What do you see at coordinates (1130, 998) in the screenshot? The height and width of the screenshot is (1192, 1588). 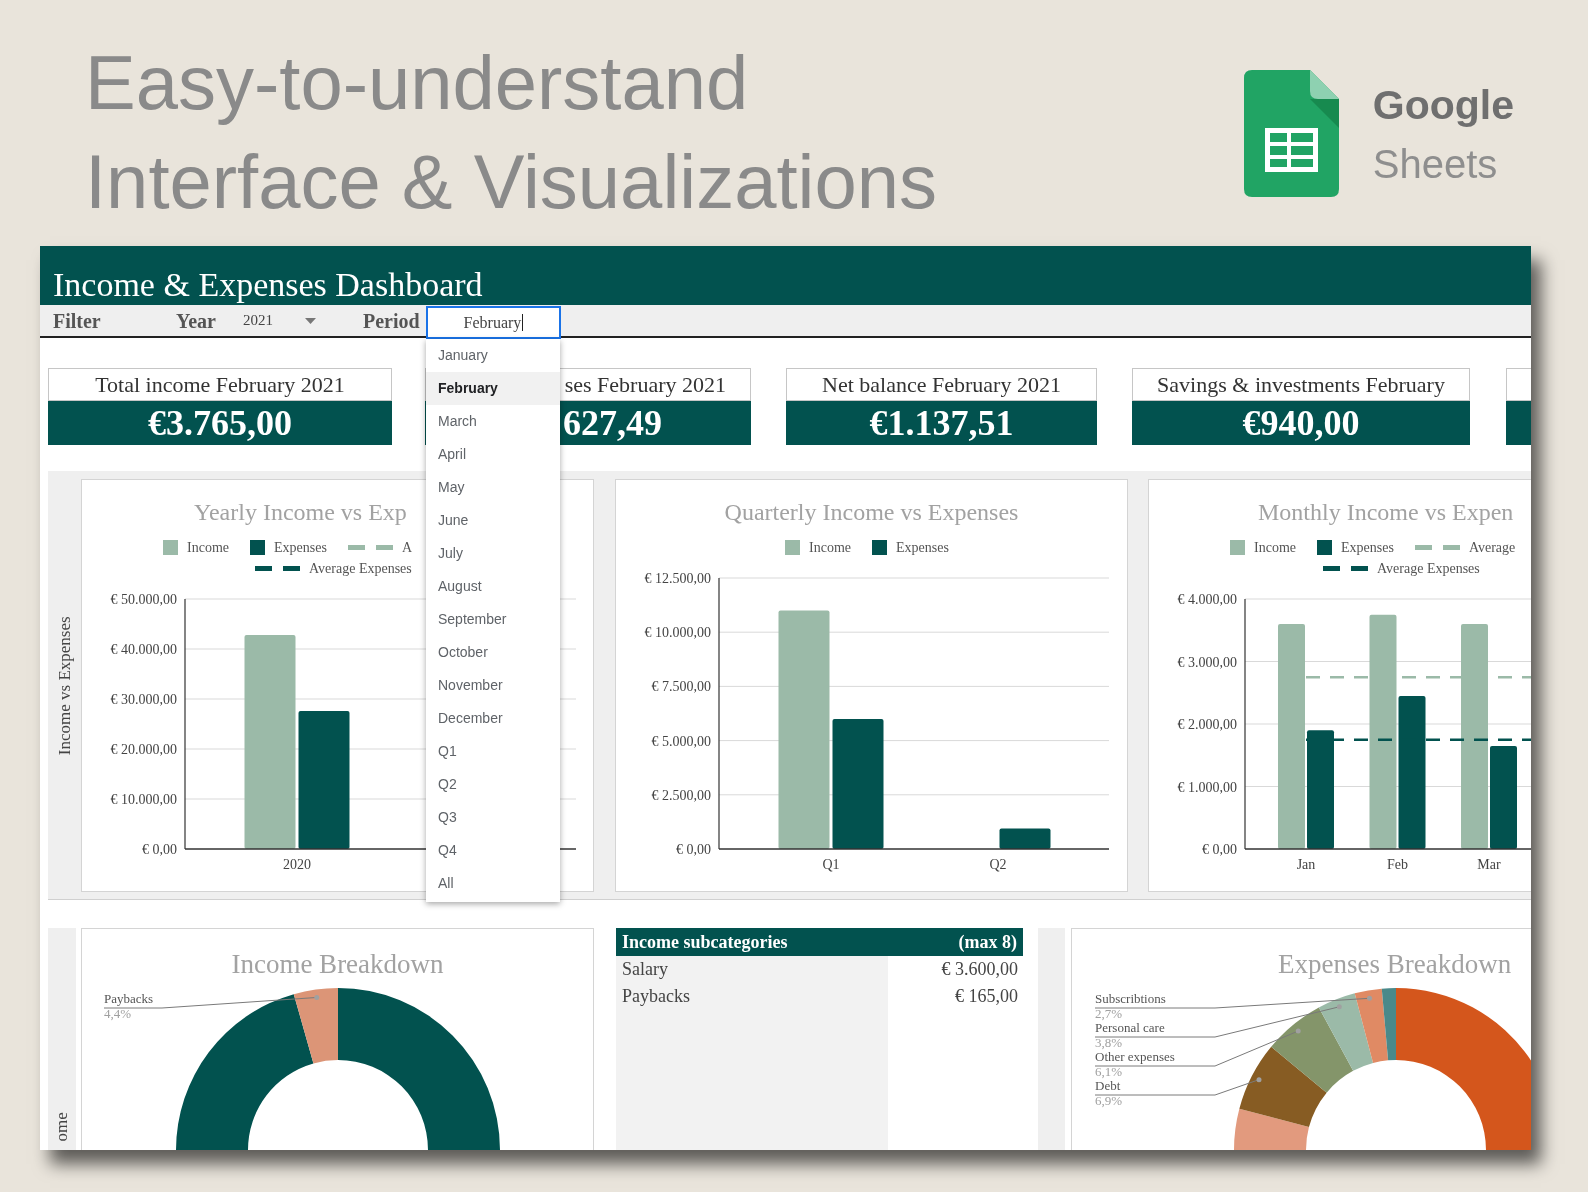 I see `slice-label: Subscribtions` at bounding box center [1130, 998].